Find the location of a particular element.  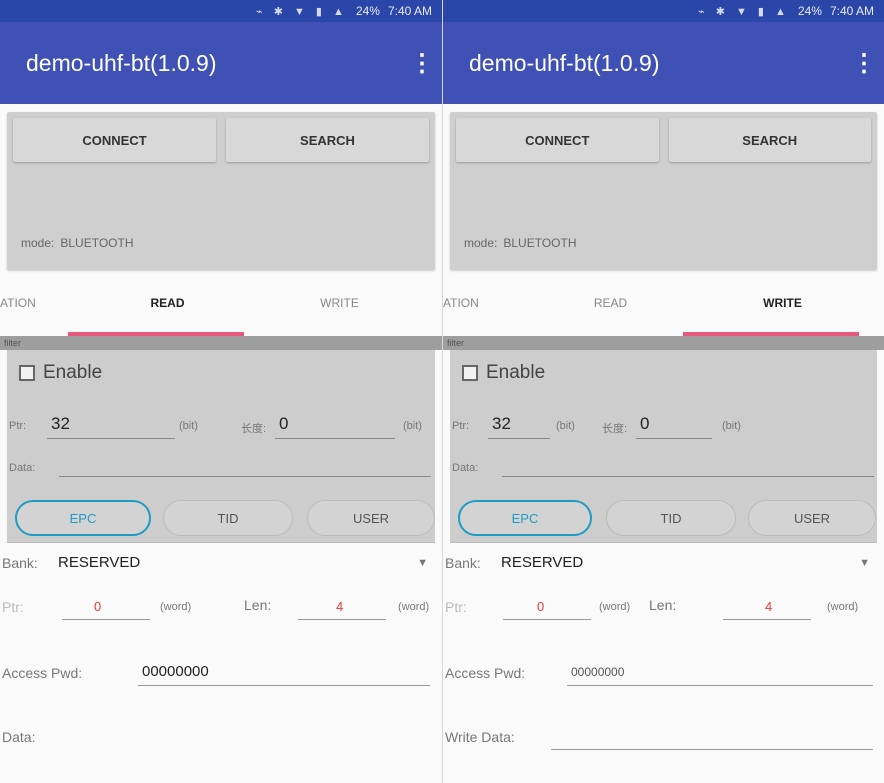

write-ptr-underline is located at coordinates (547, 619).